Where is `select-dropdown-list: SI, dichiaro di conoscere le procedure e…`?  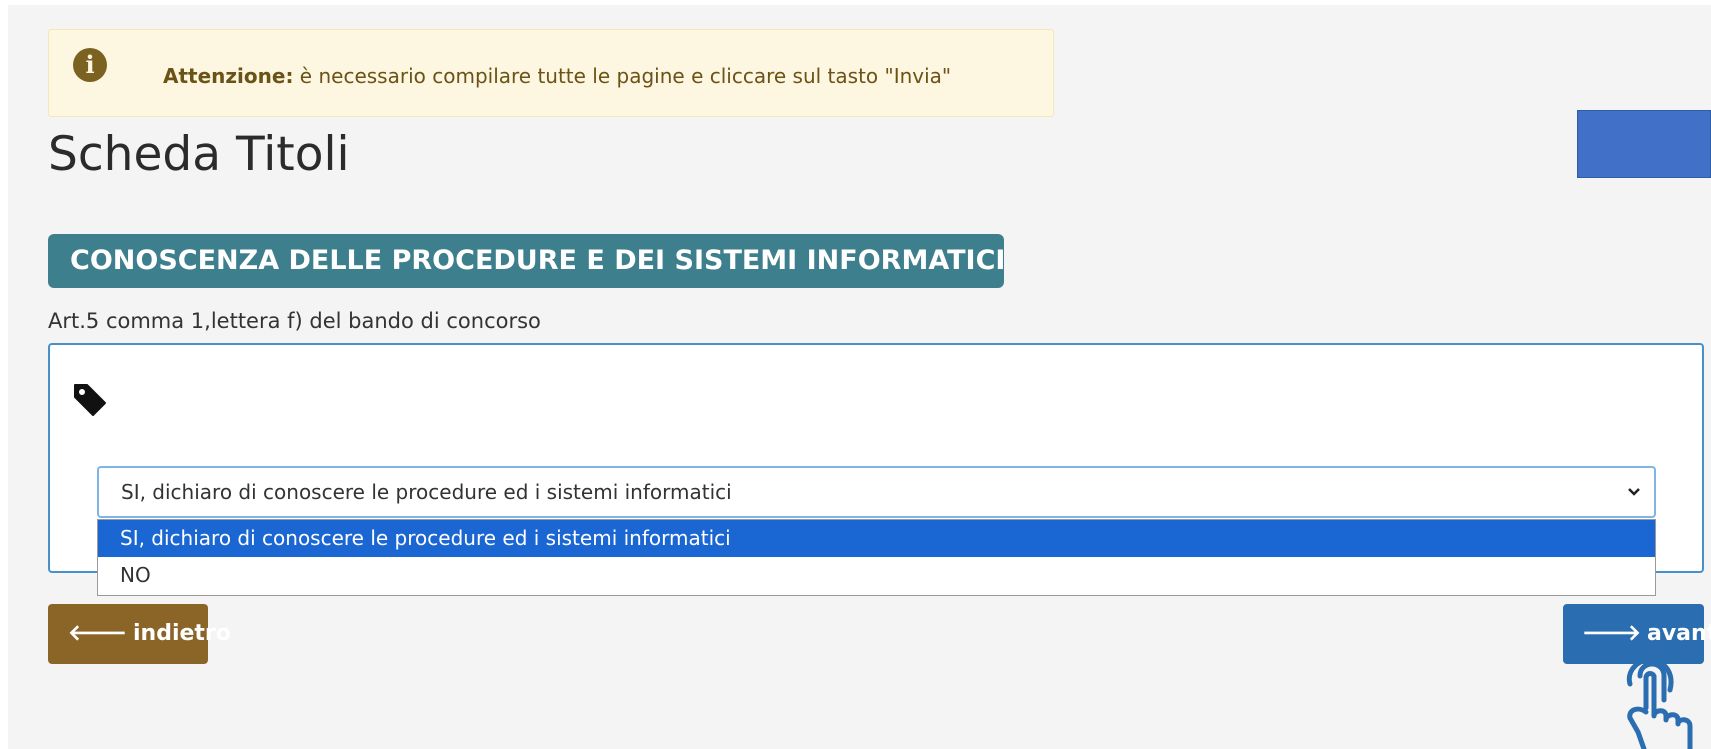 select-dropdown-list: SI, dichiaro di conoscere le procedure e… is located at coordinates (876, 557).